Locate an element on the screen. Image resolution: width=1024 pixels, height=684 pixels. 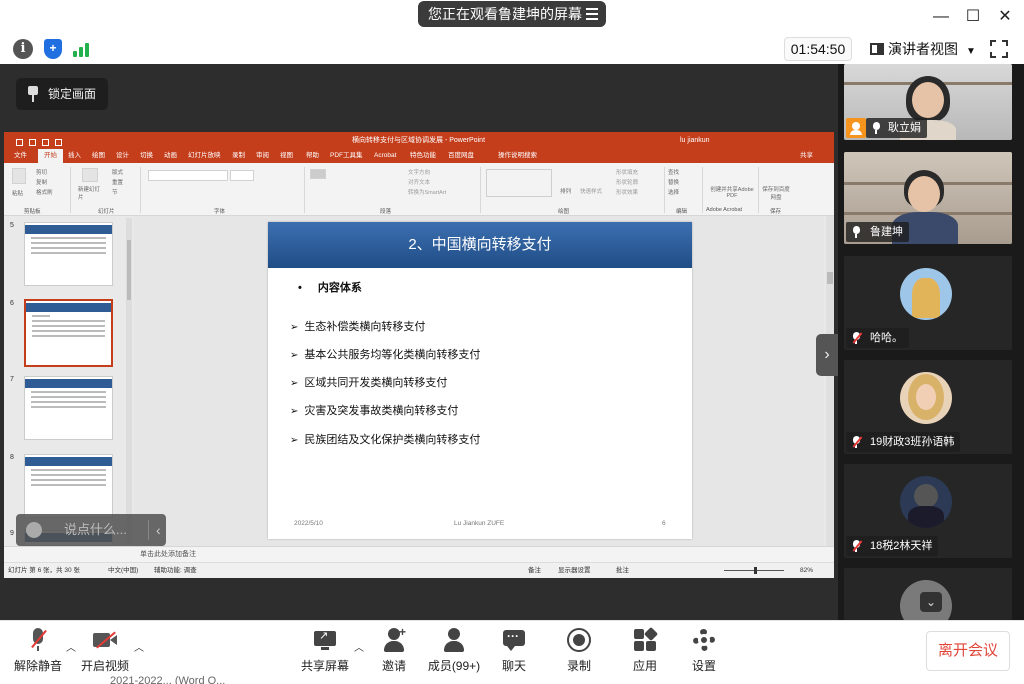
minimize-icon: — is located at coordinates (941, 17).